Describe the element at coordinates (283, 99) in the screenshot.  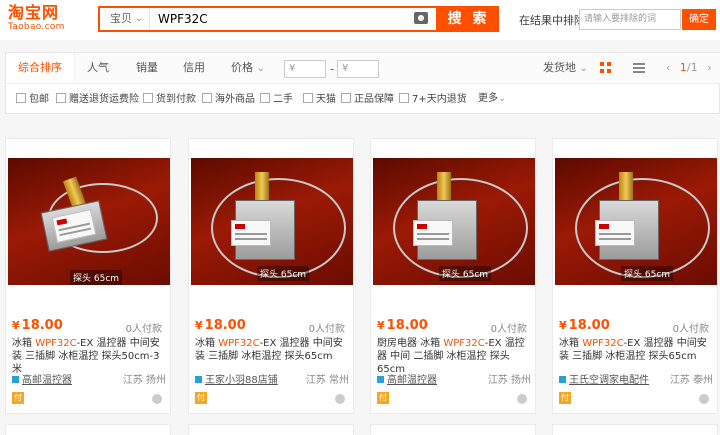
I see `filter-label: 二手` at that location.